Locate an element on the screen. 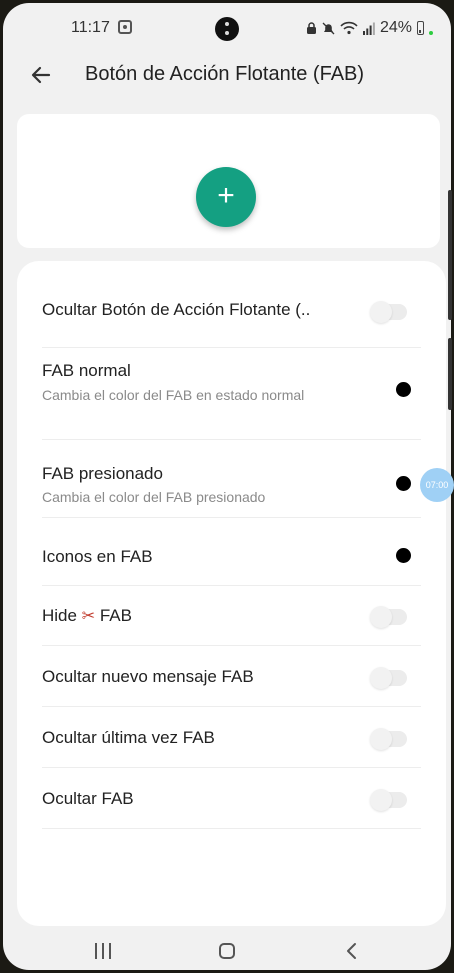 This screenshot has width=454, height=973. app-bar: Botón de Acción Flotante (FAB) is located at coordinates (227, 77).